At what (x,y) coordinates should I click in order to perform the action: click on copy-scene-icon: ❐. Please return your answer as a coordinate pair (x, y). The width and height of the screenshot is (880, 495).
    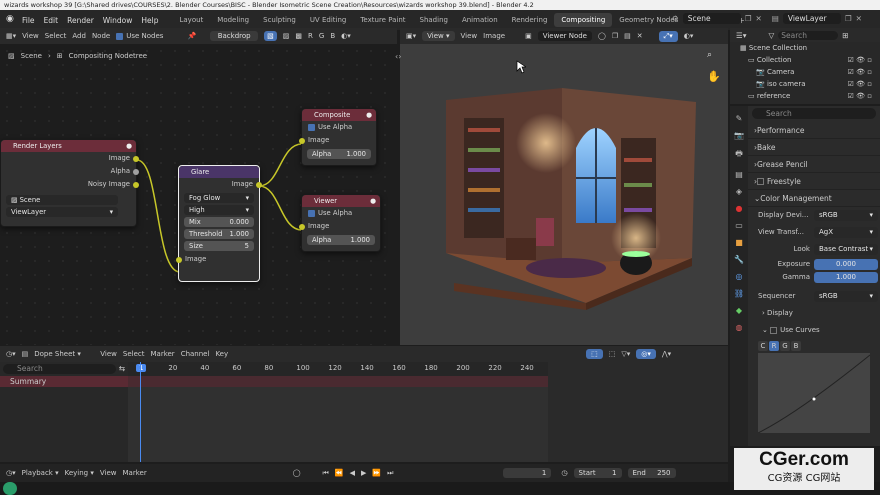
    Looking at the image, I should click on (748, 18).